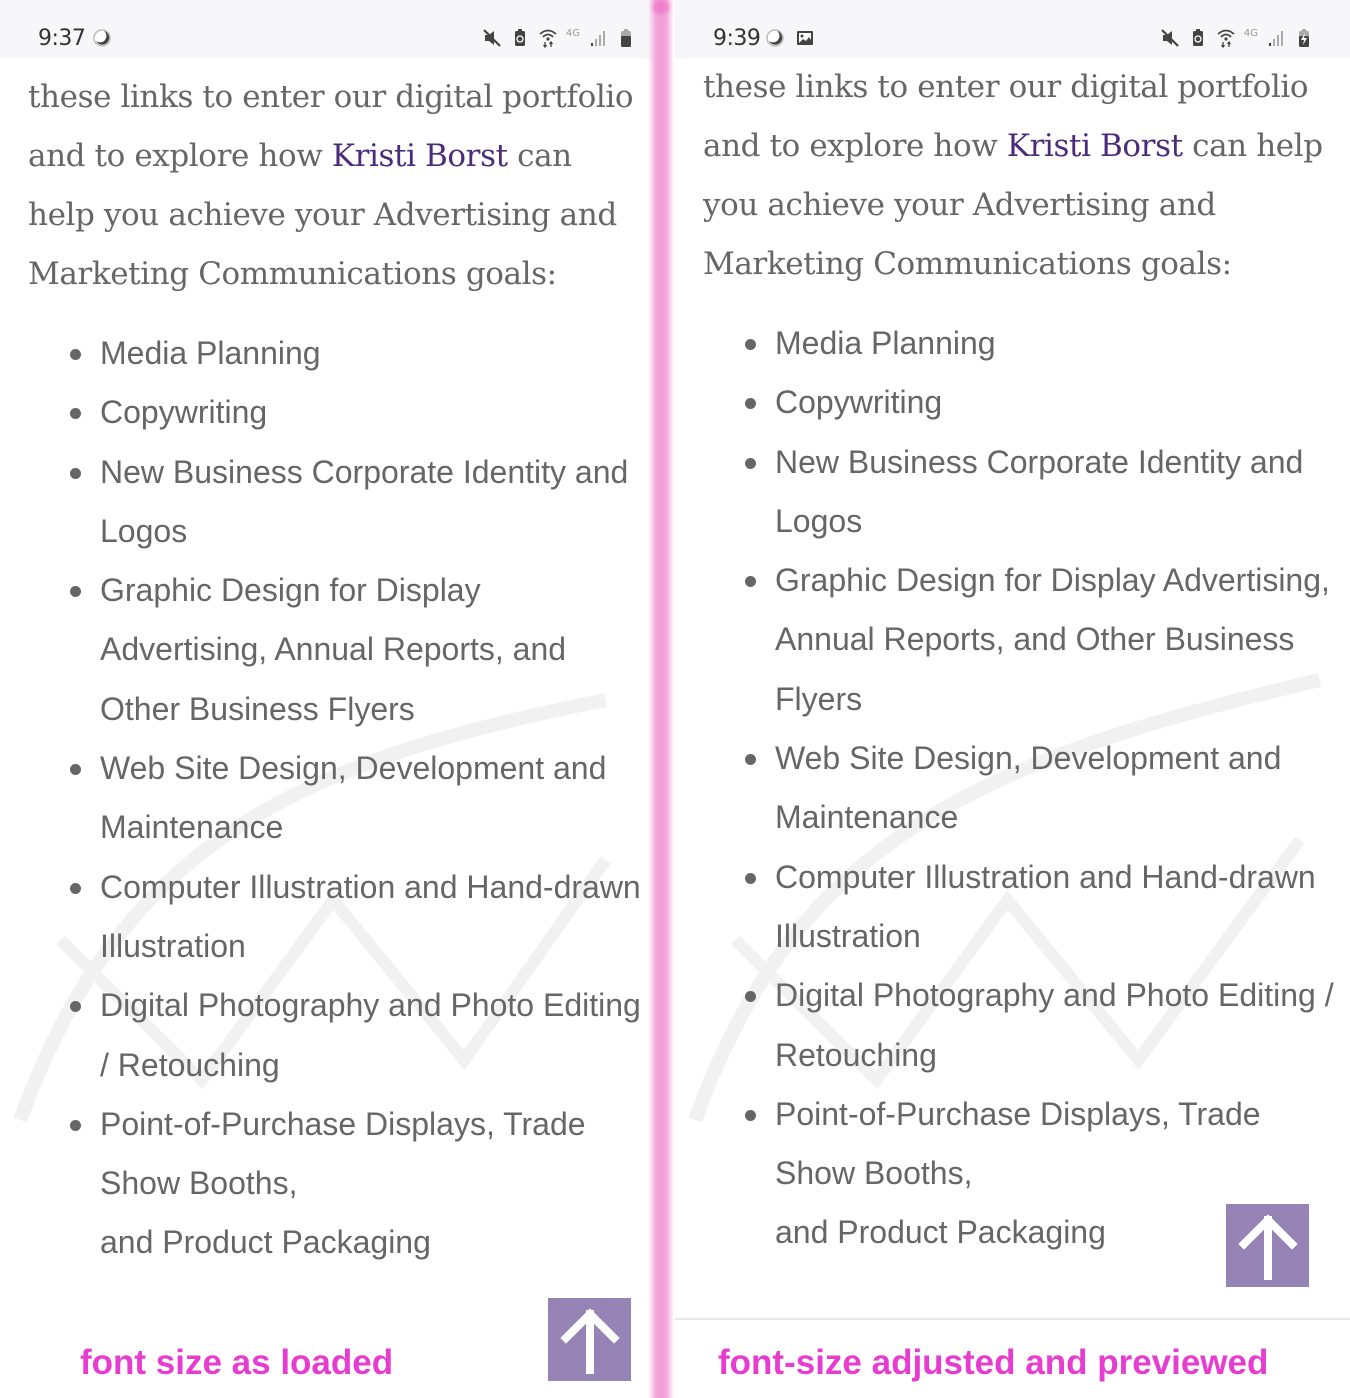  What do you see at coordinates (737, 38) in the screenshot?
I see `status-time: 9:39` at bounding box center [737, 38].